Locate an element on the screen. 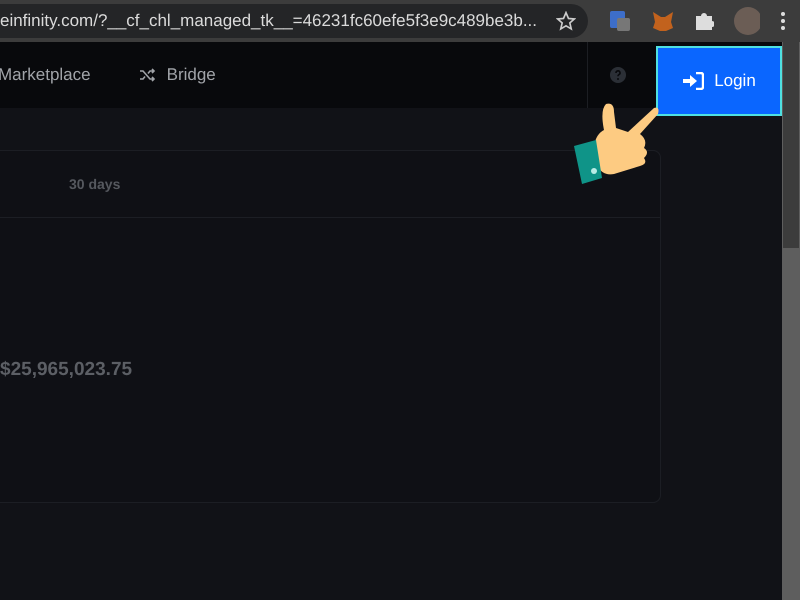  fox-icon is located at coordinates (662, 21).